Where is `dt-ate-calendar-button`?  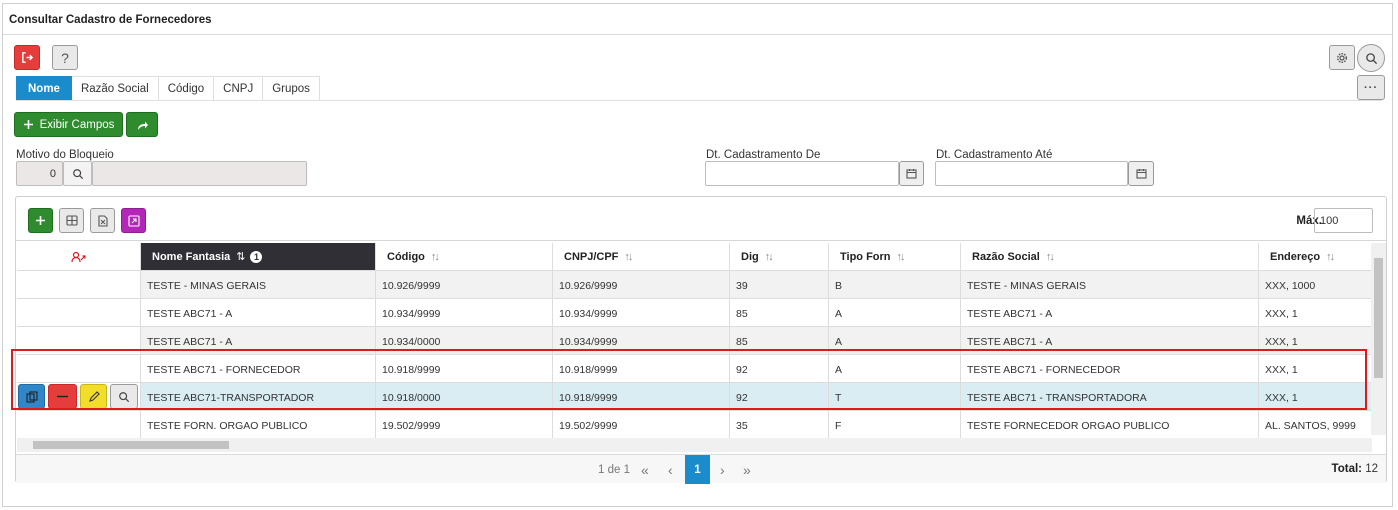
dt-ate-calendar-button is located at coordinates (1141, 173).